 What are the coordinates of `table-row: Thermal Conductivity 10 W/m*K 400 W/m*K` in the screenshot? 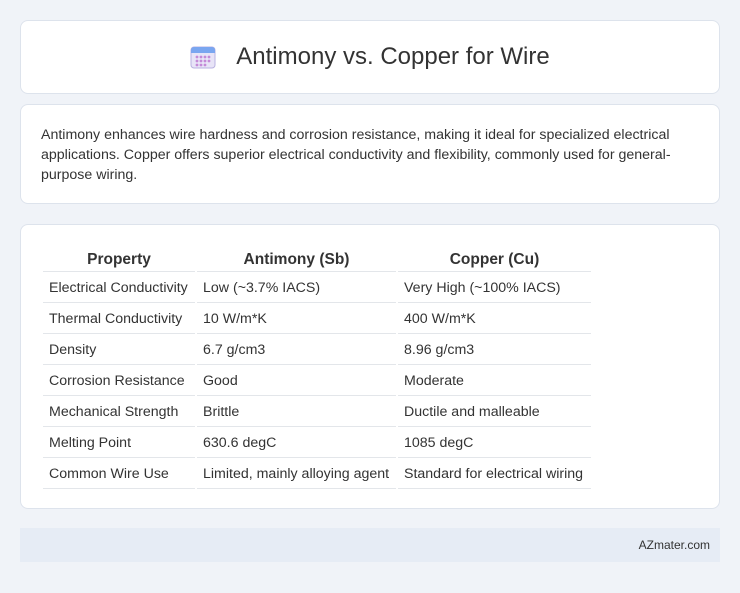 It's located at (317, 319).